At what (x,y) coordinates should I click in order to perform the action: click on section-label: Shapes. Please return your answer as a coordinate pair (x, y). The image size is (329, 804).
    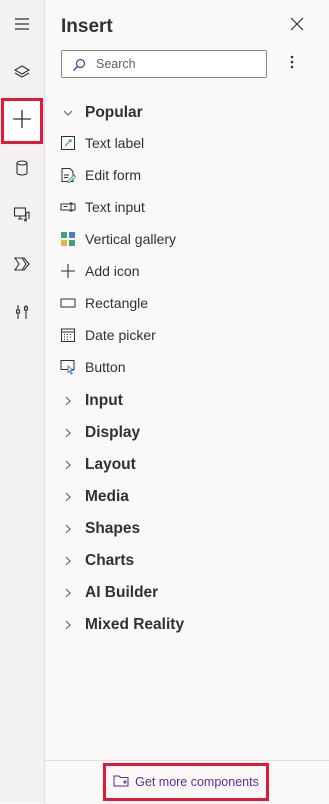
    Looking at the image, I should click on (113, 528).